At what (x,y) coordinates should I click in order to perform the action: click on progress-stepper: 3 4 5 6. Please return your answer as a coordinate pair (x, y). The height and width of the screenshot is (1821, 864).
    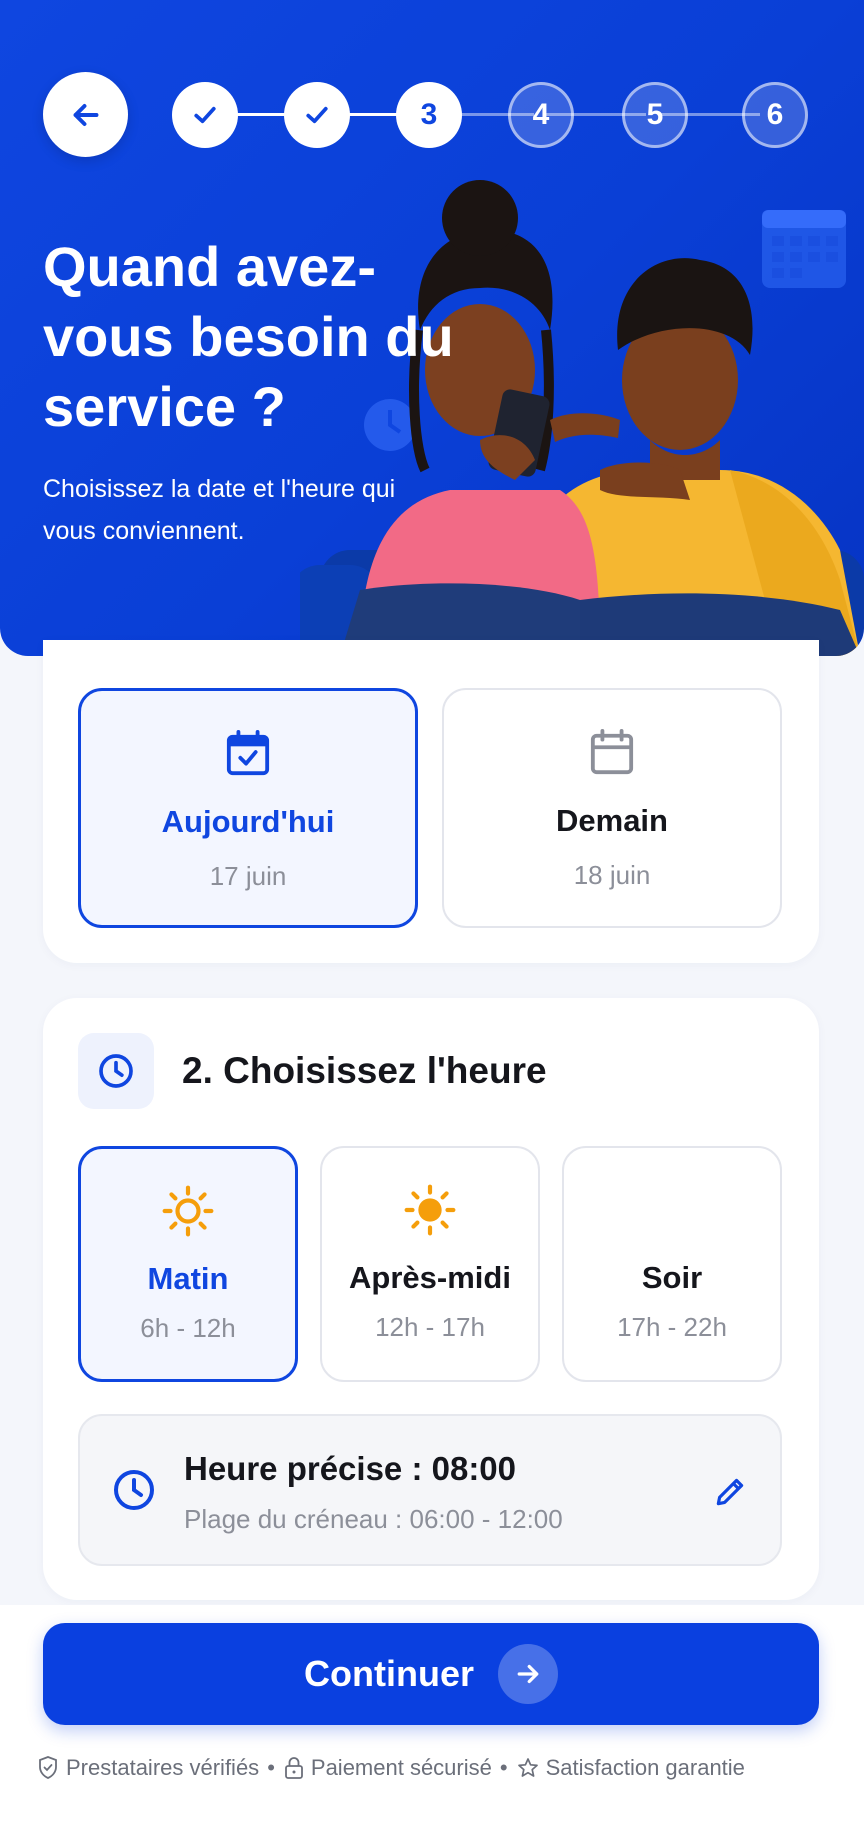
    Looking at the image, I should click on (432, 100).